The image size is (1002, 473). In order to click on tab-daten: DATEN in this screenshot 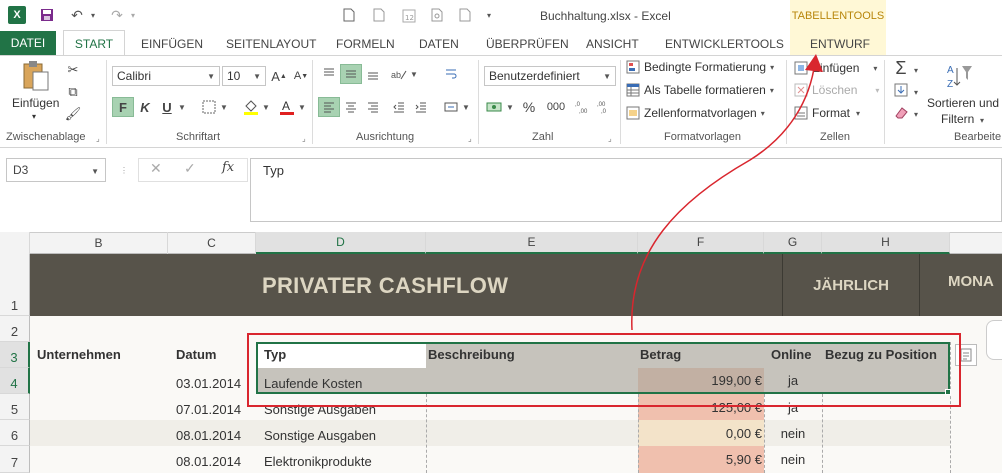, I will do `click(439, 44)`.